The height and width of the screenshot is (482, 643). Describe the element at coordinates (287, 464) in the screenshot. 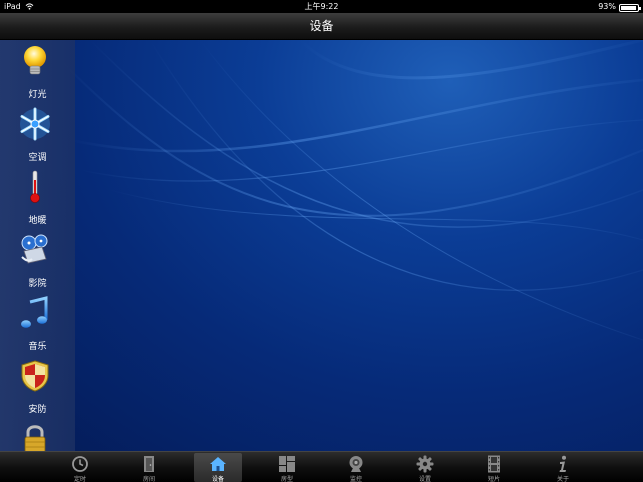

I see `floorplan-icon` at that location.